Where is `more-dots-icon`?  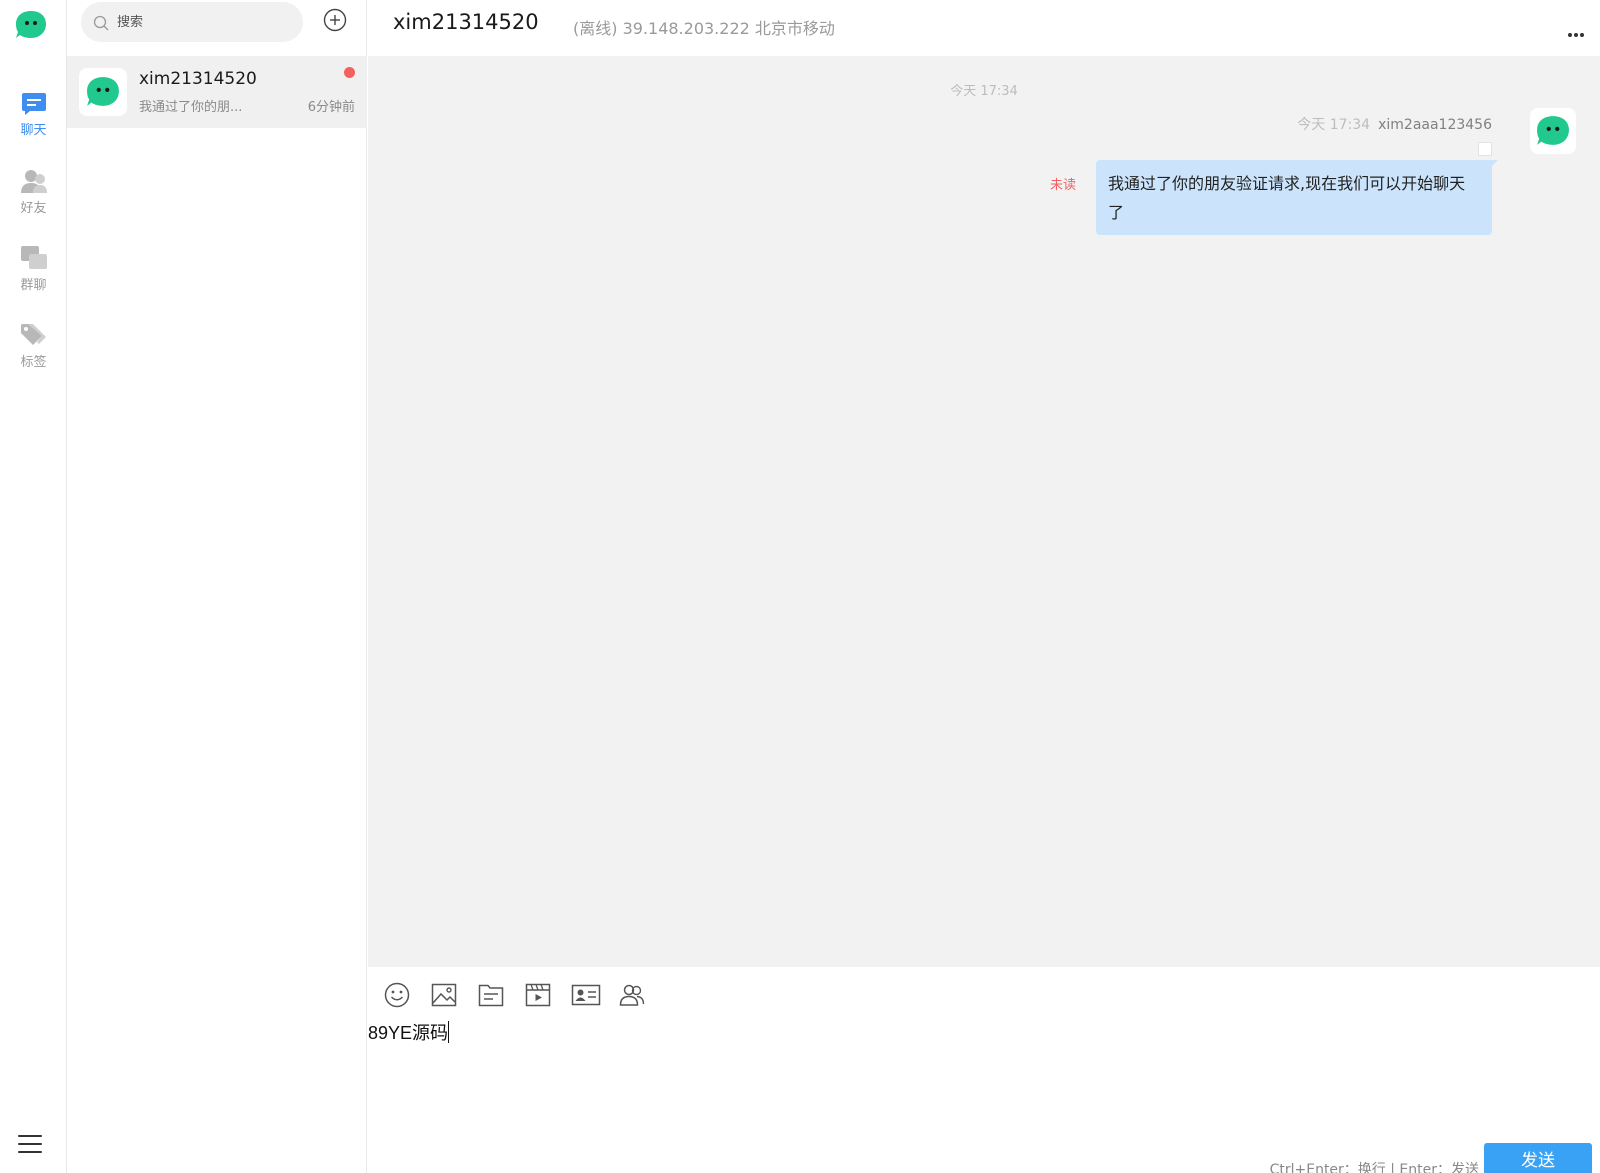
more-dots-icon is located at coordinates (1577, 29).